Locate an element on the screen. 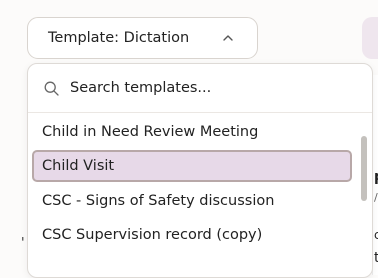  search-icon is located at coordinates (51, 88).